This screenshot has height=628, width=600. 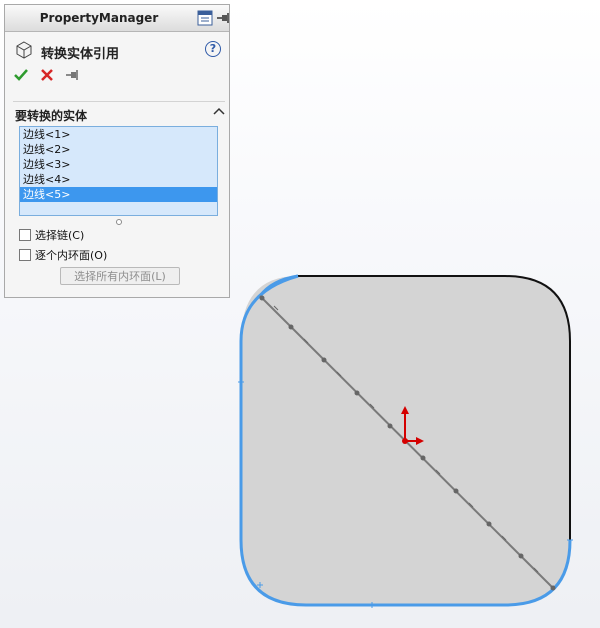 I want to click on ok-checkmark-icon, so click(x=21, y=75).